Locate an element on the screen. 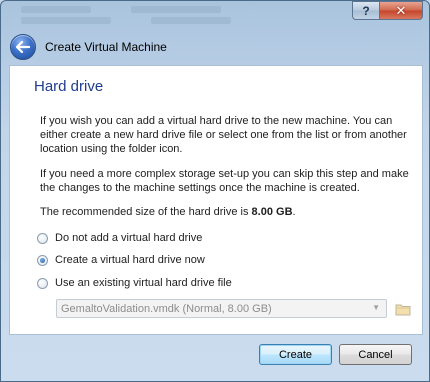 This screenshot has height=382, width=430. option-create-disk-label: Create a virtual hard drive now is located at coordinates (130, 260).